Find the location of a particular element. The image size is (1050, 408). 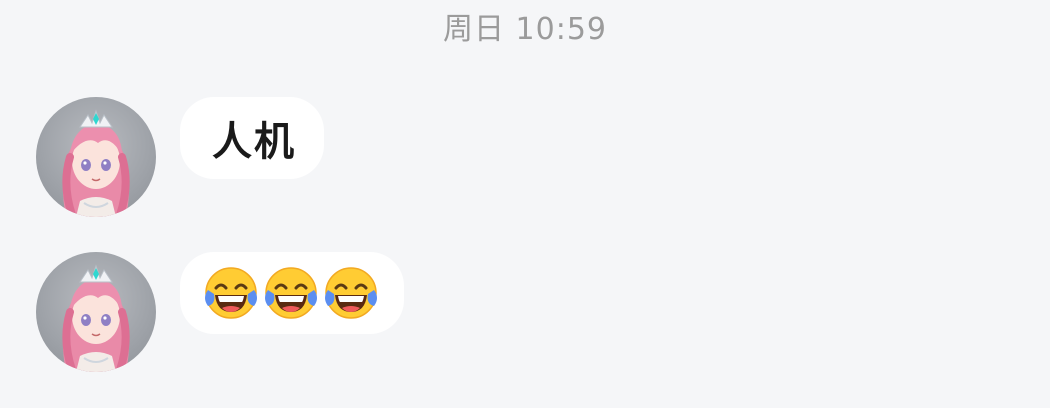

message-text: 人机 is located at coordinates (254, 142).